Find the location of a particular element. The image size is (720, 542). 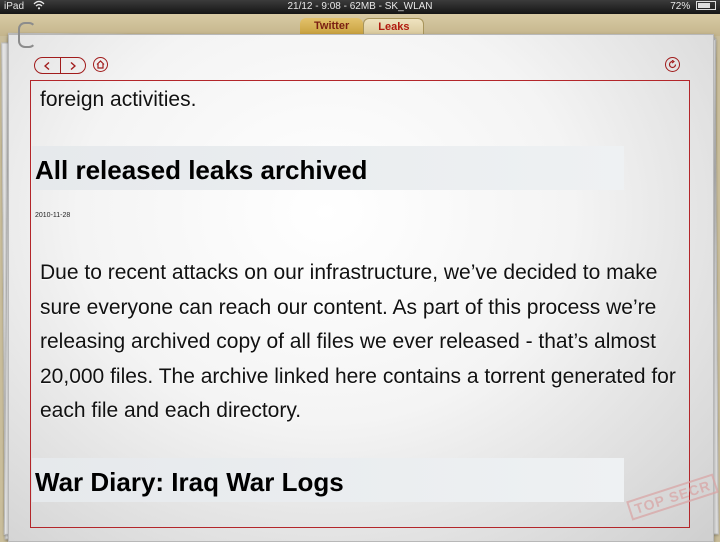

forward-button is located at coordinates (73, 65).